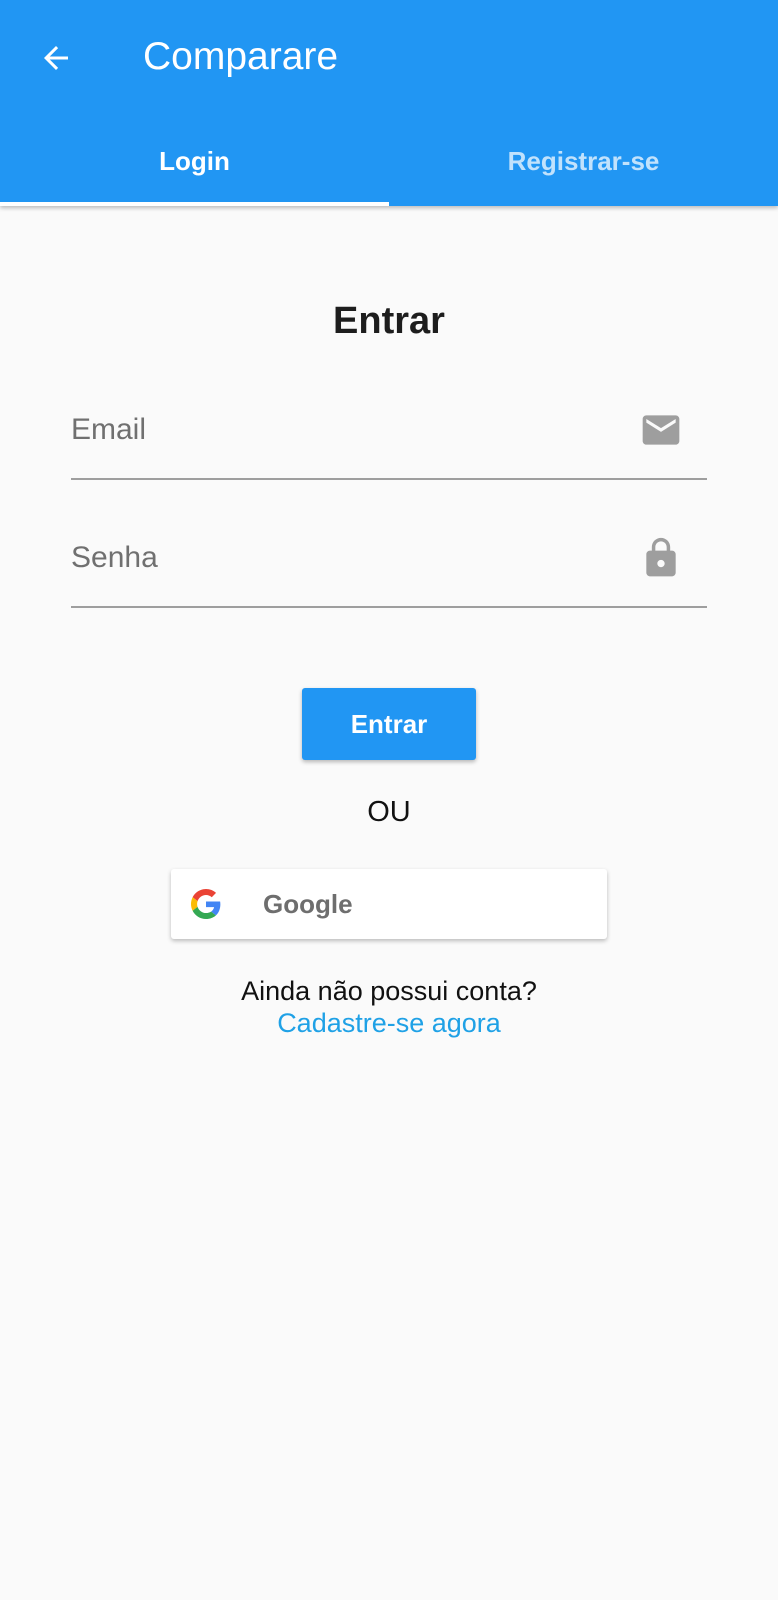 The image size is (778, 1600). What do you see at coordinates (241, 56) in the screenshot?
I see `app-title: Comparare` at bounding box center [241, 56].